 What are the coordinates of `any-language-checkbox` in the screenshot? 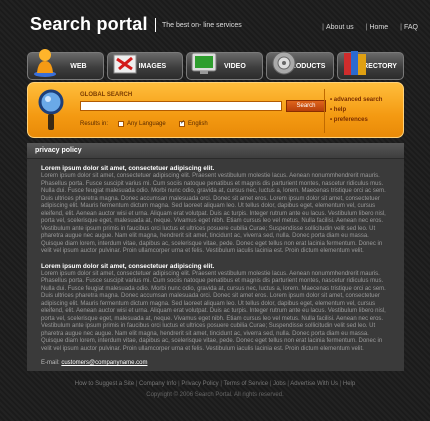 It's located at (121, 124).